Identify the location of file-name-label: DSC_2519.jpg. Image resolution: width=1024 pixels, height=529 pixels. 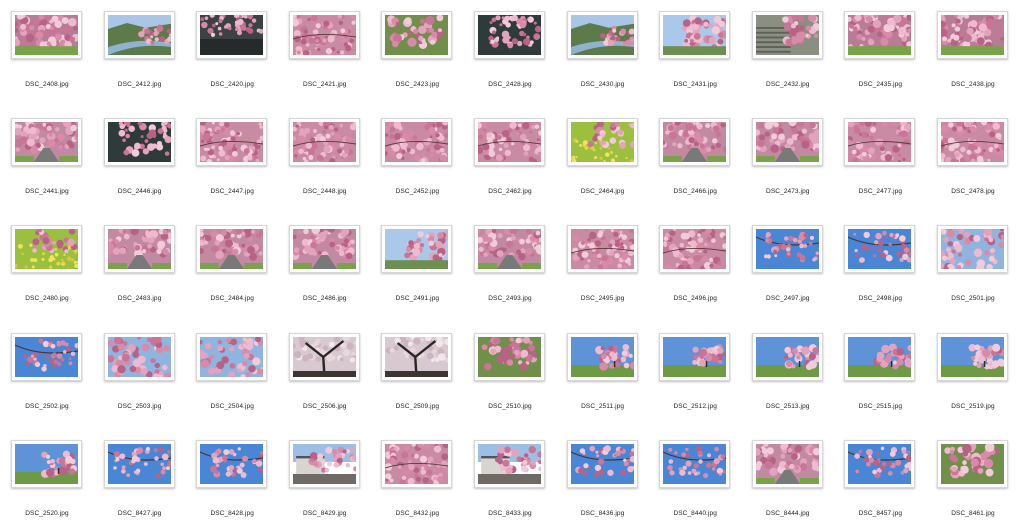
(973, 406).